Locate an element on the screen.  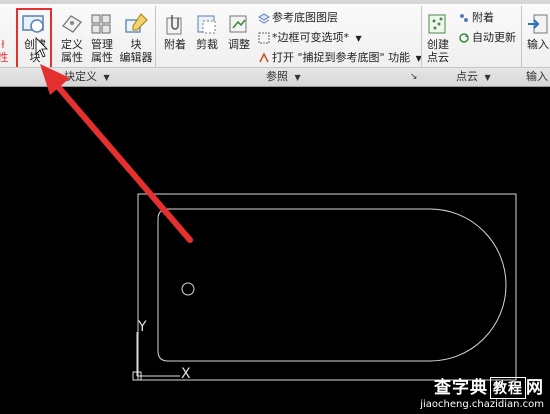
panel-title-reference: 参照 ▼ is located at coordinates (283, 77).